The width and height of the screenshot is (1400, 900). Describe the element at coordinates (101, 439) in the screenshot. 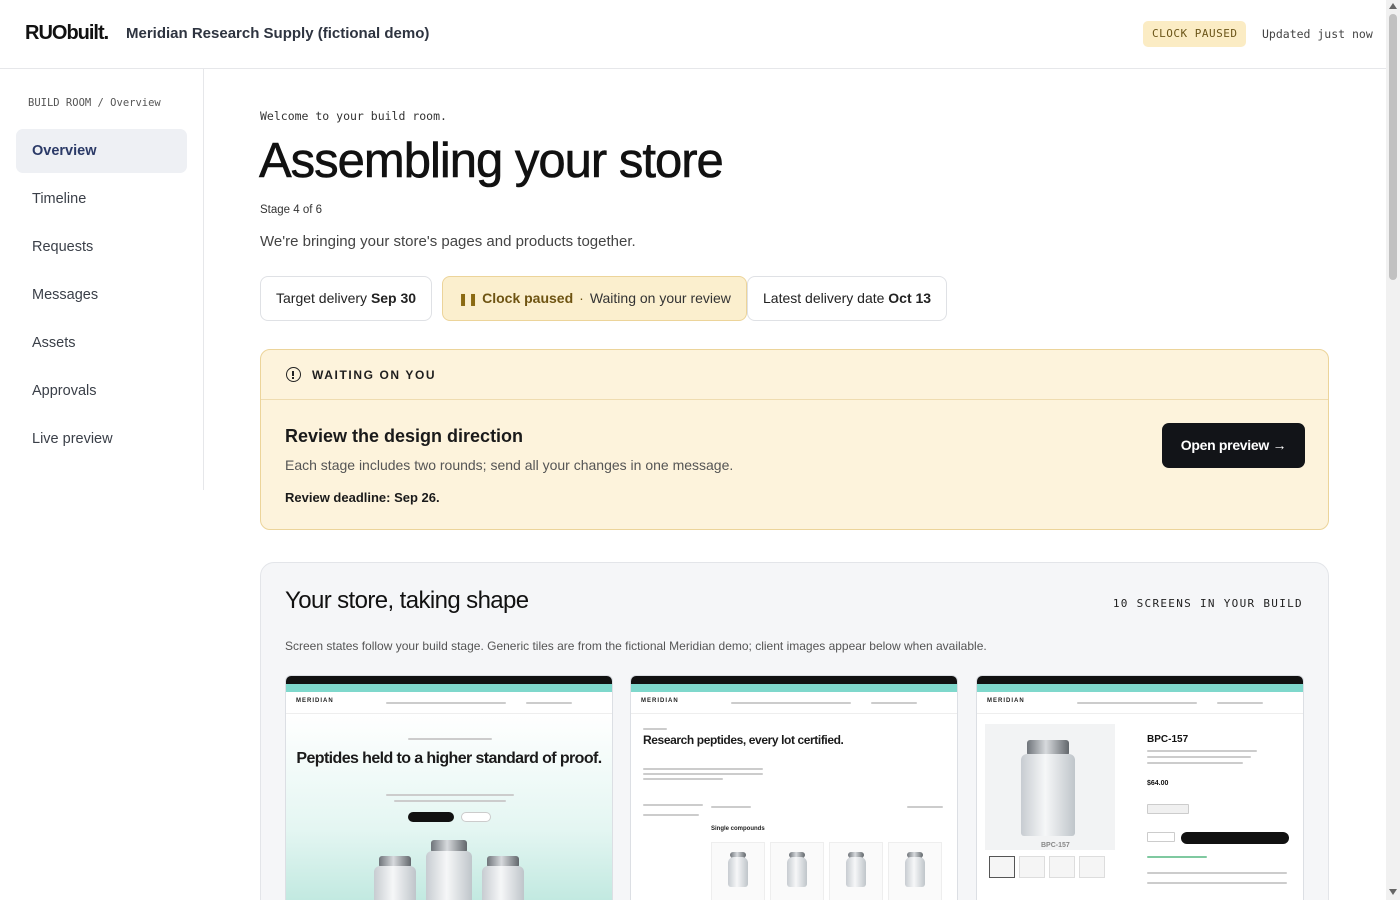

I see `sidebar-item-live-preview: Live preview` at that location.